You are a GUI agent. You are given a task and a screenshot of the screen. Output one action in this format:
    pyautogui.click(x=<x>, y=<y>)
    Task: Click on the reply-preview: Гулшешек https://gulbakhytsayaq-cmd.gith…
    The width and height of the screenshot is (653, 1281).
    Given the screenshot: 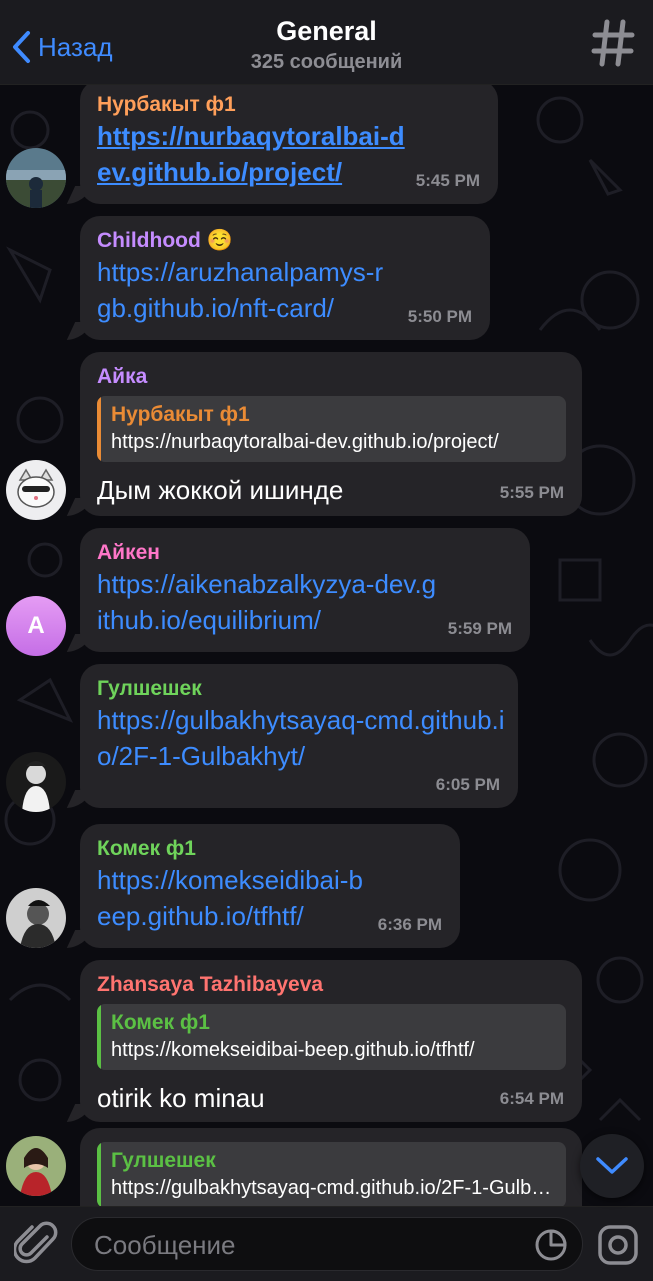 What is the action you would take?
    pyautogui.click(x=331, y=1174)
    